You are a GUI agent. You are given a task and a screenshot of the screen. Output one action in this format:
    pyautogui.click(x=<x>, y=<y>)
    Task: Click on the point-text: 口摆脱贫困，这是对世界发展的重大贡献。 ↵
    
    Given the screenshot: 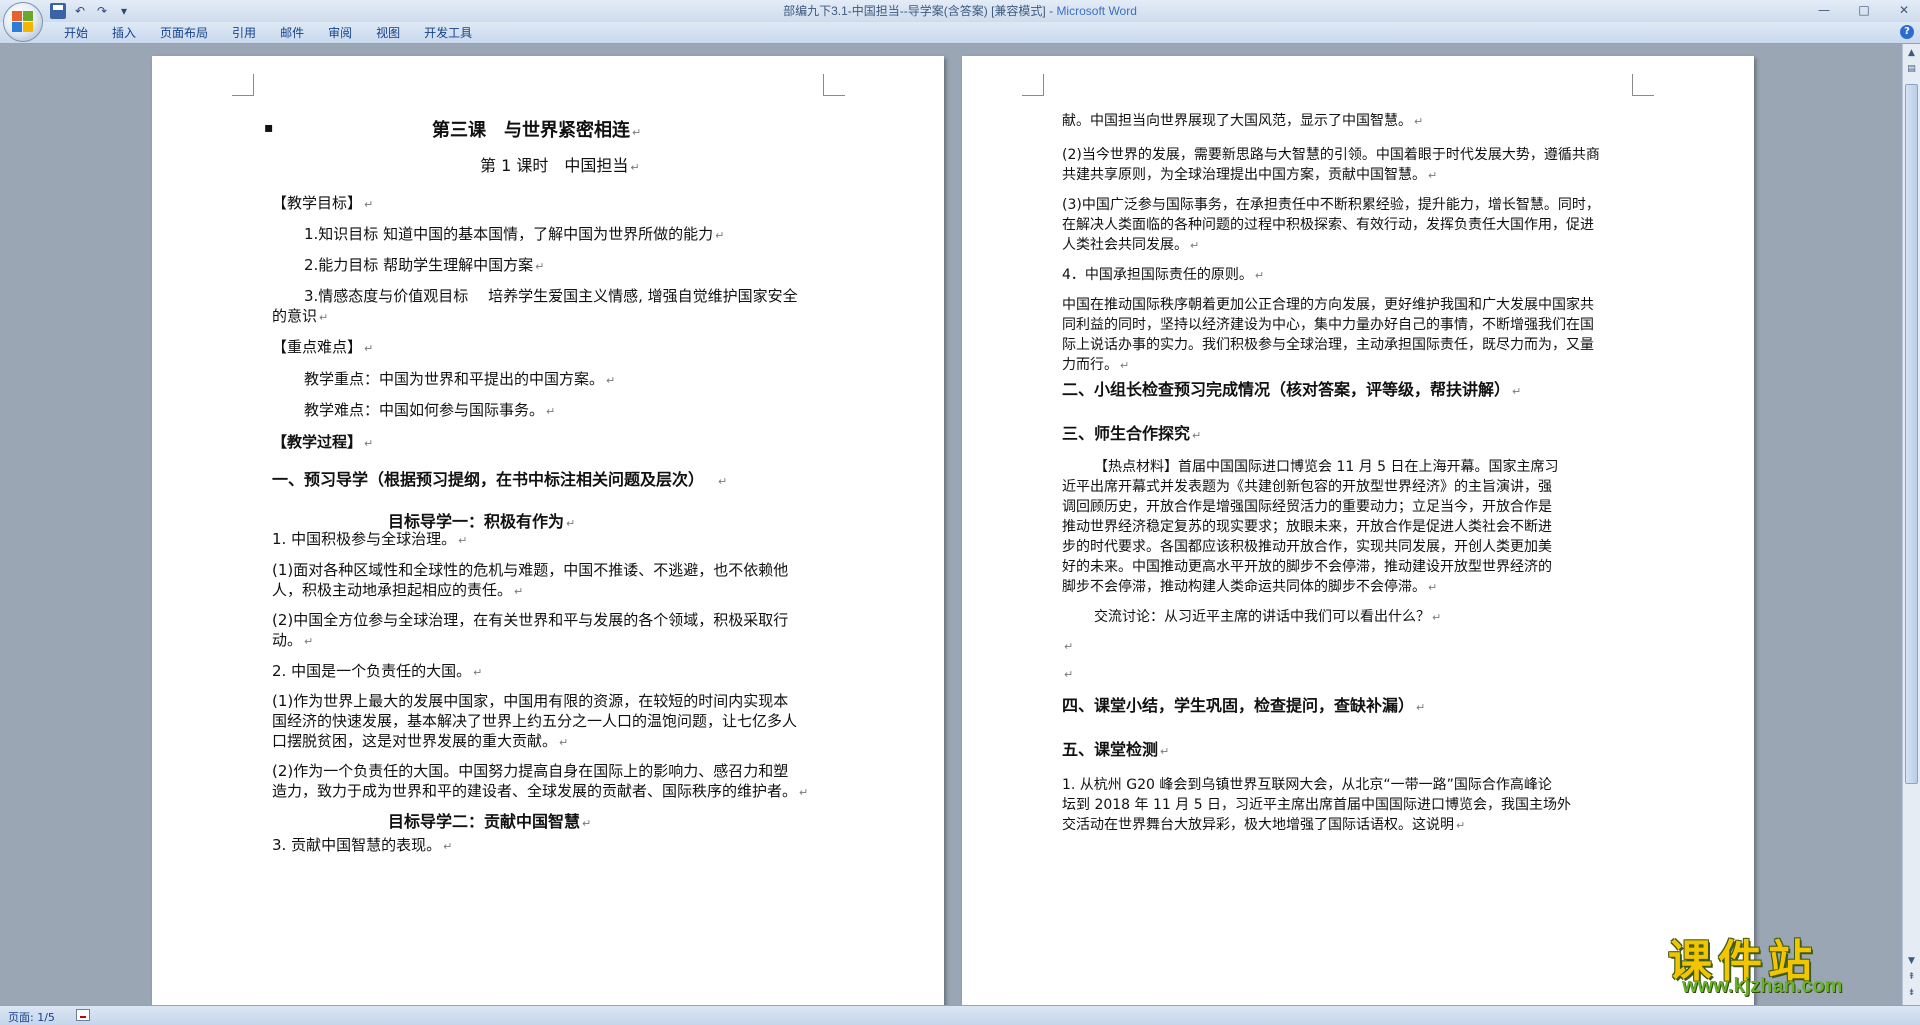 What is the action you would take?
    pyautogui.click(x=420, y=741)
    